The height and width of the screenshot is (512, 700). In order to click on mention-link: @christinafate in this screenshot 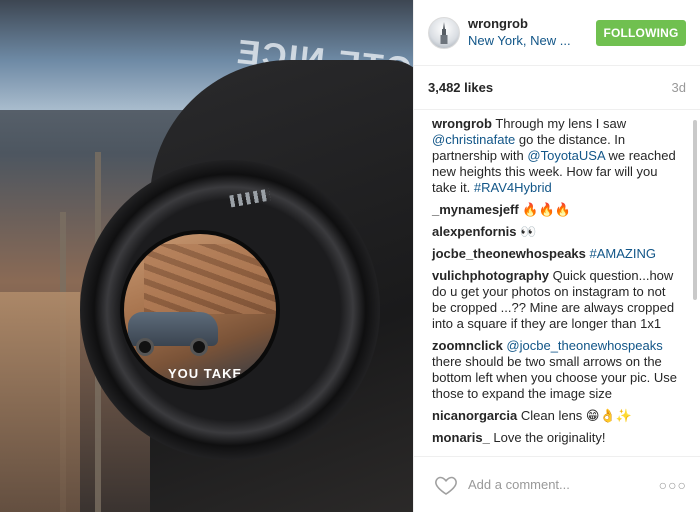, I will do `click(473, 139)`.